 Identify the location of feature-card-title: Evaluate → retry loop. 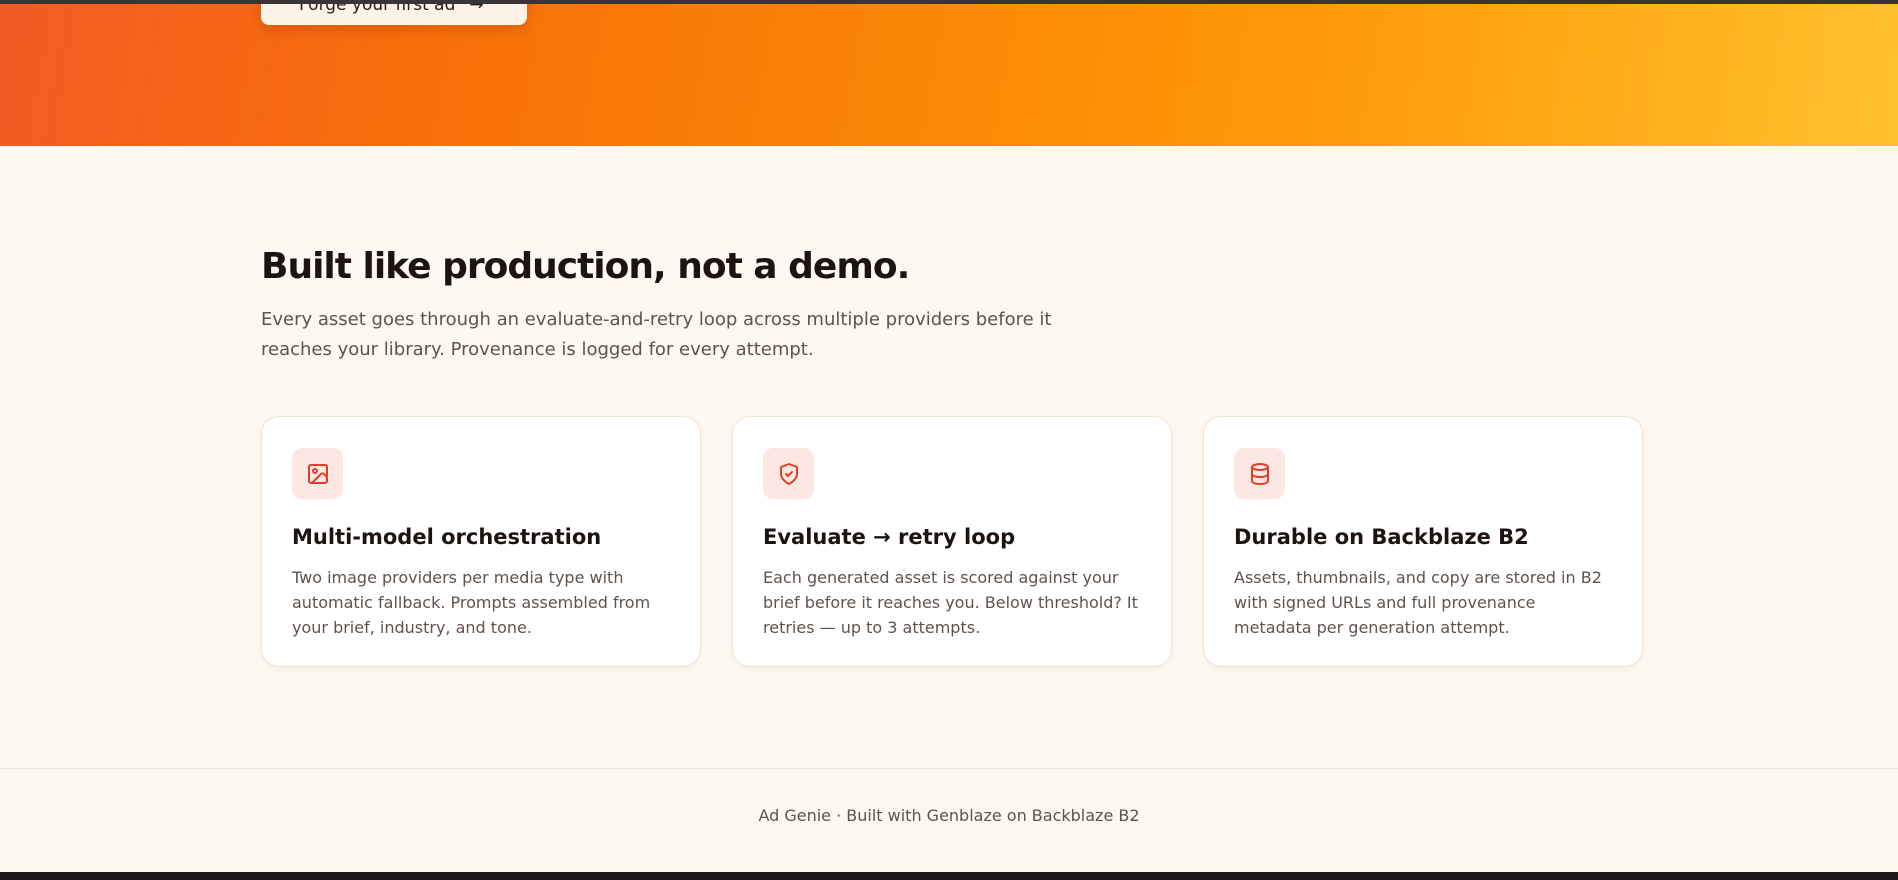
(889, 537).